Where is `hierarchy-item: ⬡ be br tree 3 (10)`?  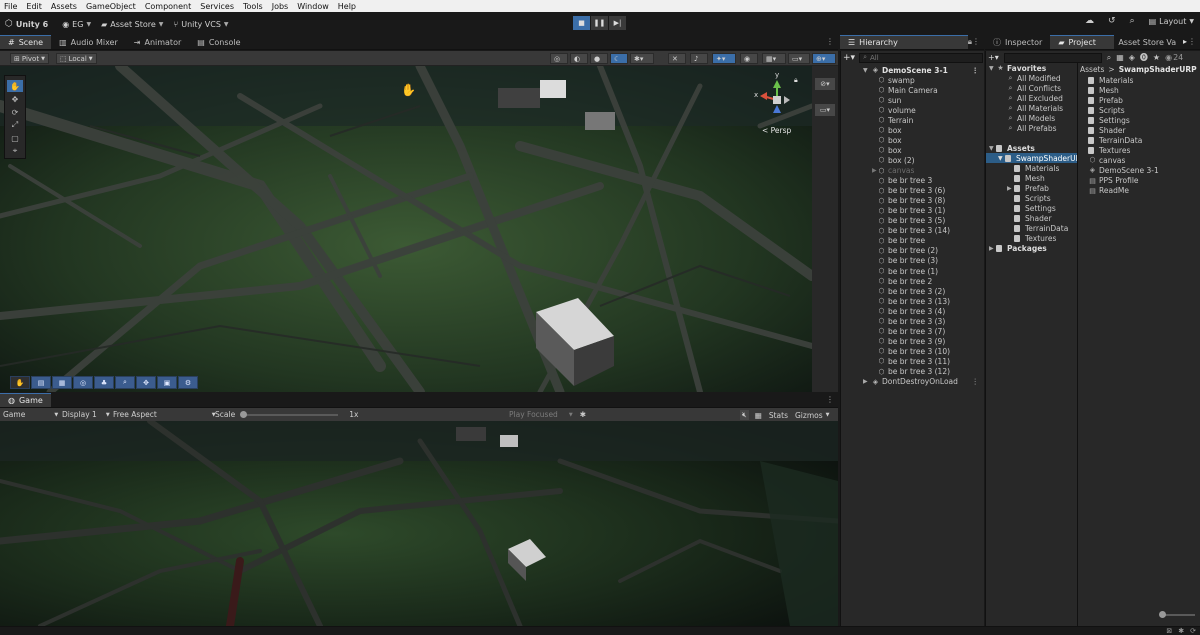 hierarchy-item: ⬡ be br tree 3 (10) is located at coordinates (913, 351).